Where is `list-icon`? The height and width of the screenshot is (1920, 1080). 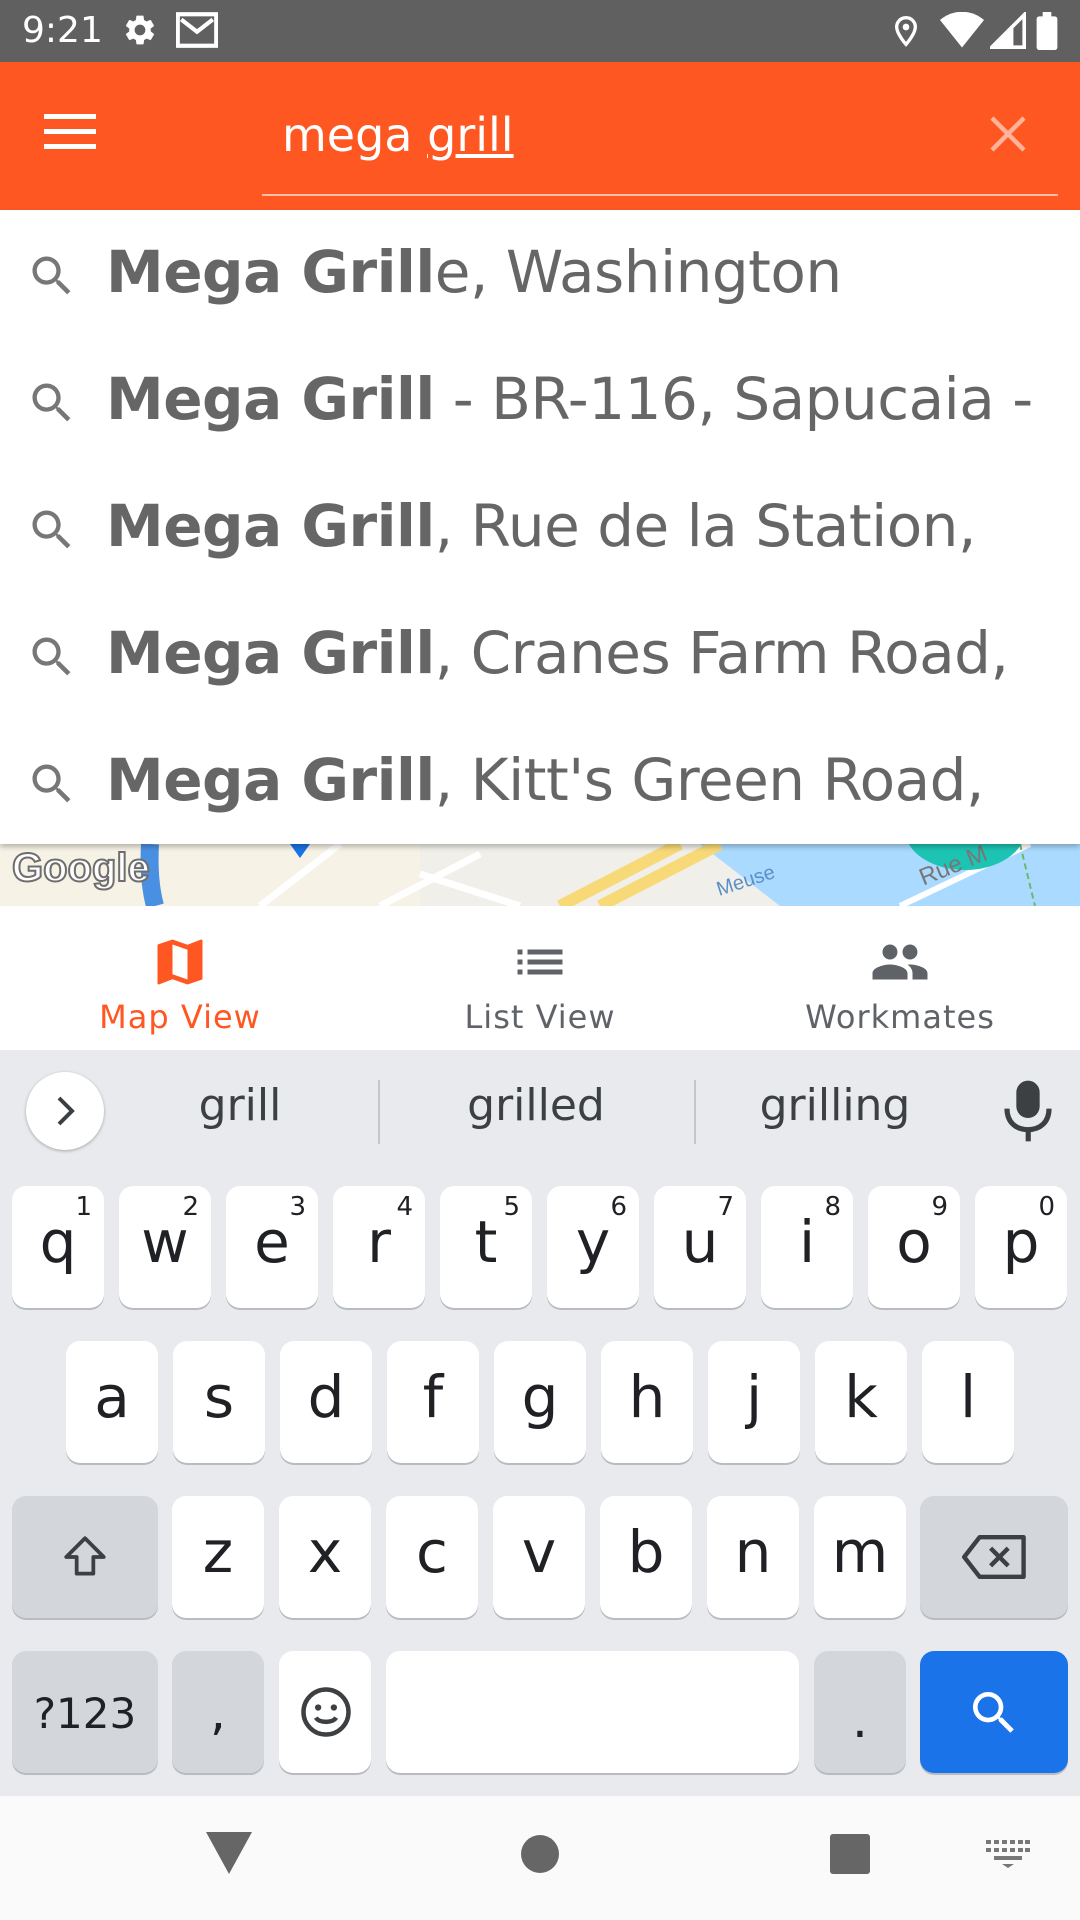 list-icon is located at coordinates (540, 962).